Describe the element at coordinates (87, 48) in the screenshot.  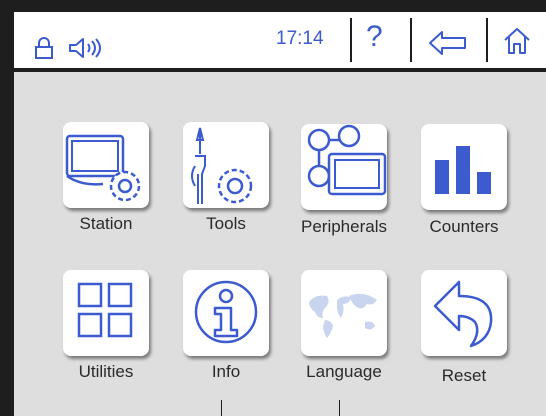
I see `speaker-icon` at that location.